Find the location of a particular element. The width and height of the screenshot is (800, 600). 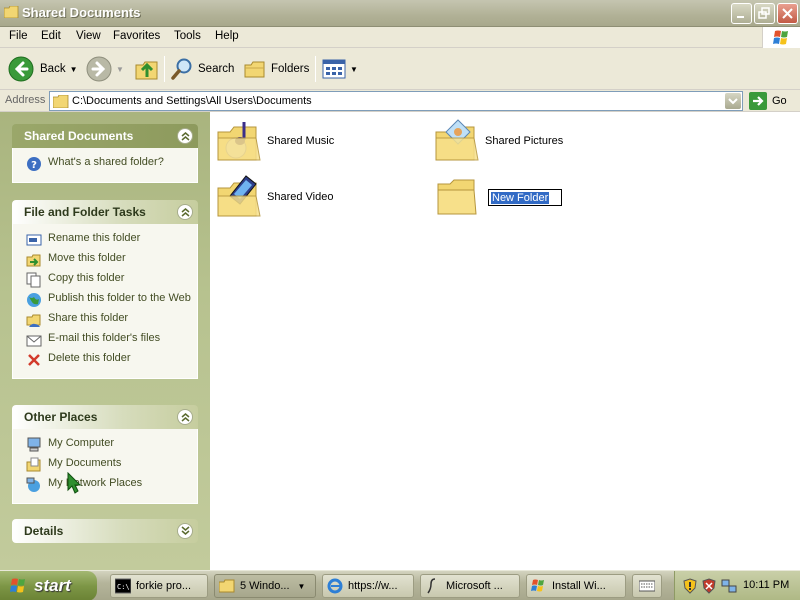

back-button: Back ▼ is located at coordinates (43, 69).